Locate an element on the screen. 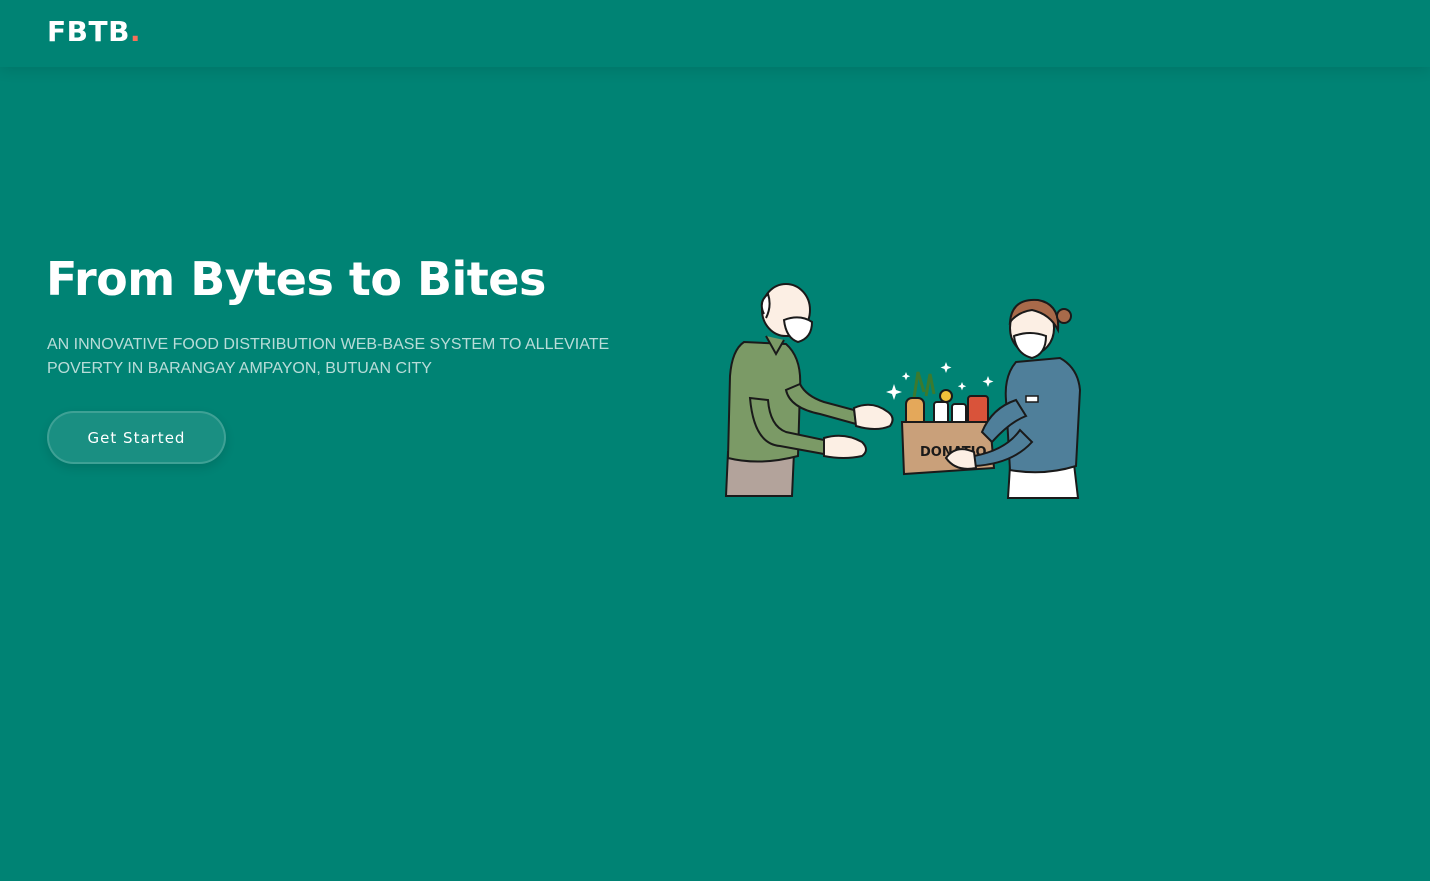 Image resolution: width=1430 pixels, height=881 pixels. get-started-button: Get Started is located at coordinates (136, 437).